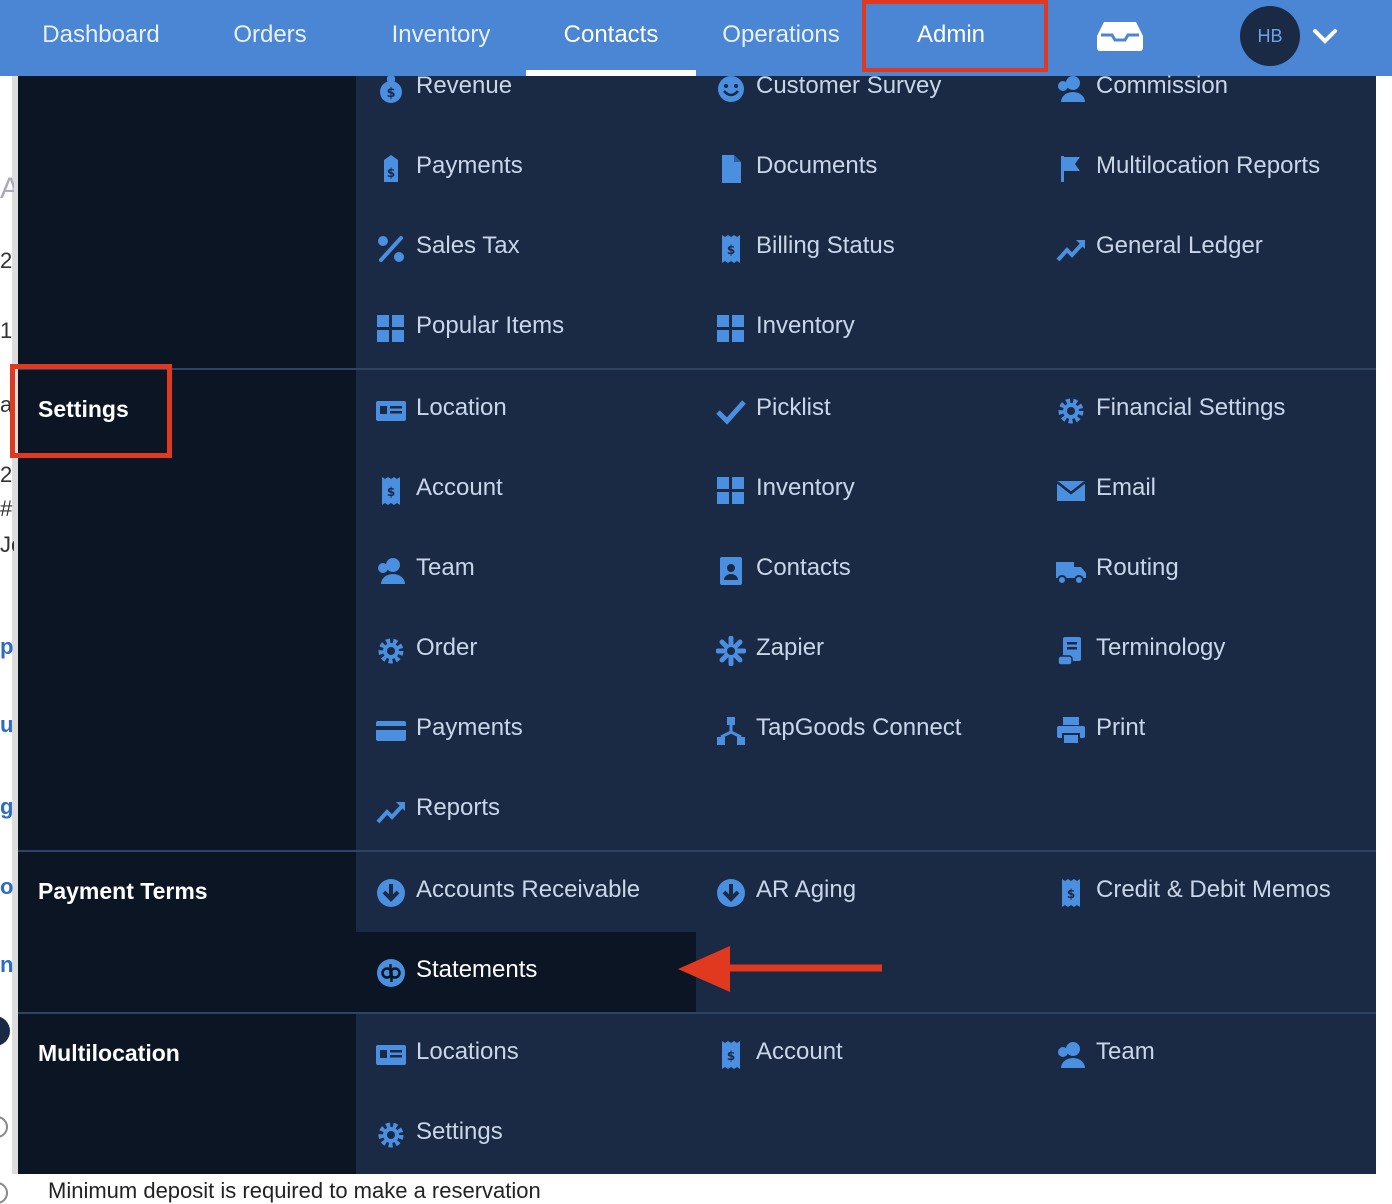 The height and width of the screenshot is (1204, 1392). What do you see at coordinates (468, 245) in the screenshot?
I see `menu-item-label: Sales Tax` at bounding box center [468, 245].